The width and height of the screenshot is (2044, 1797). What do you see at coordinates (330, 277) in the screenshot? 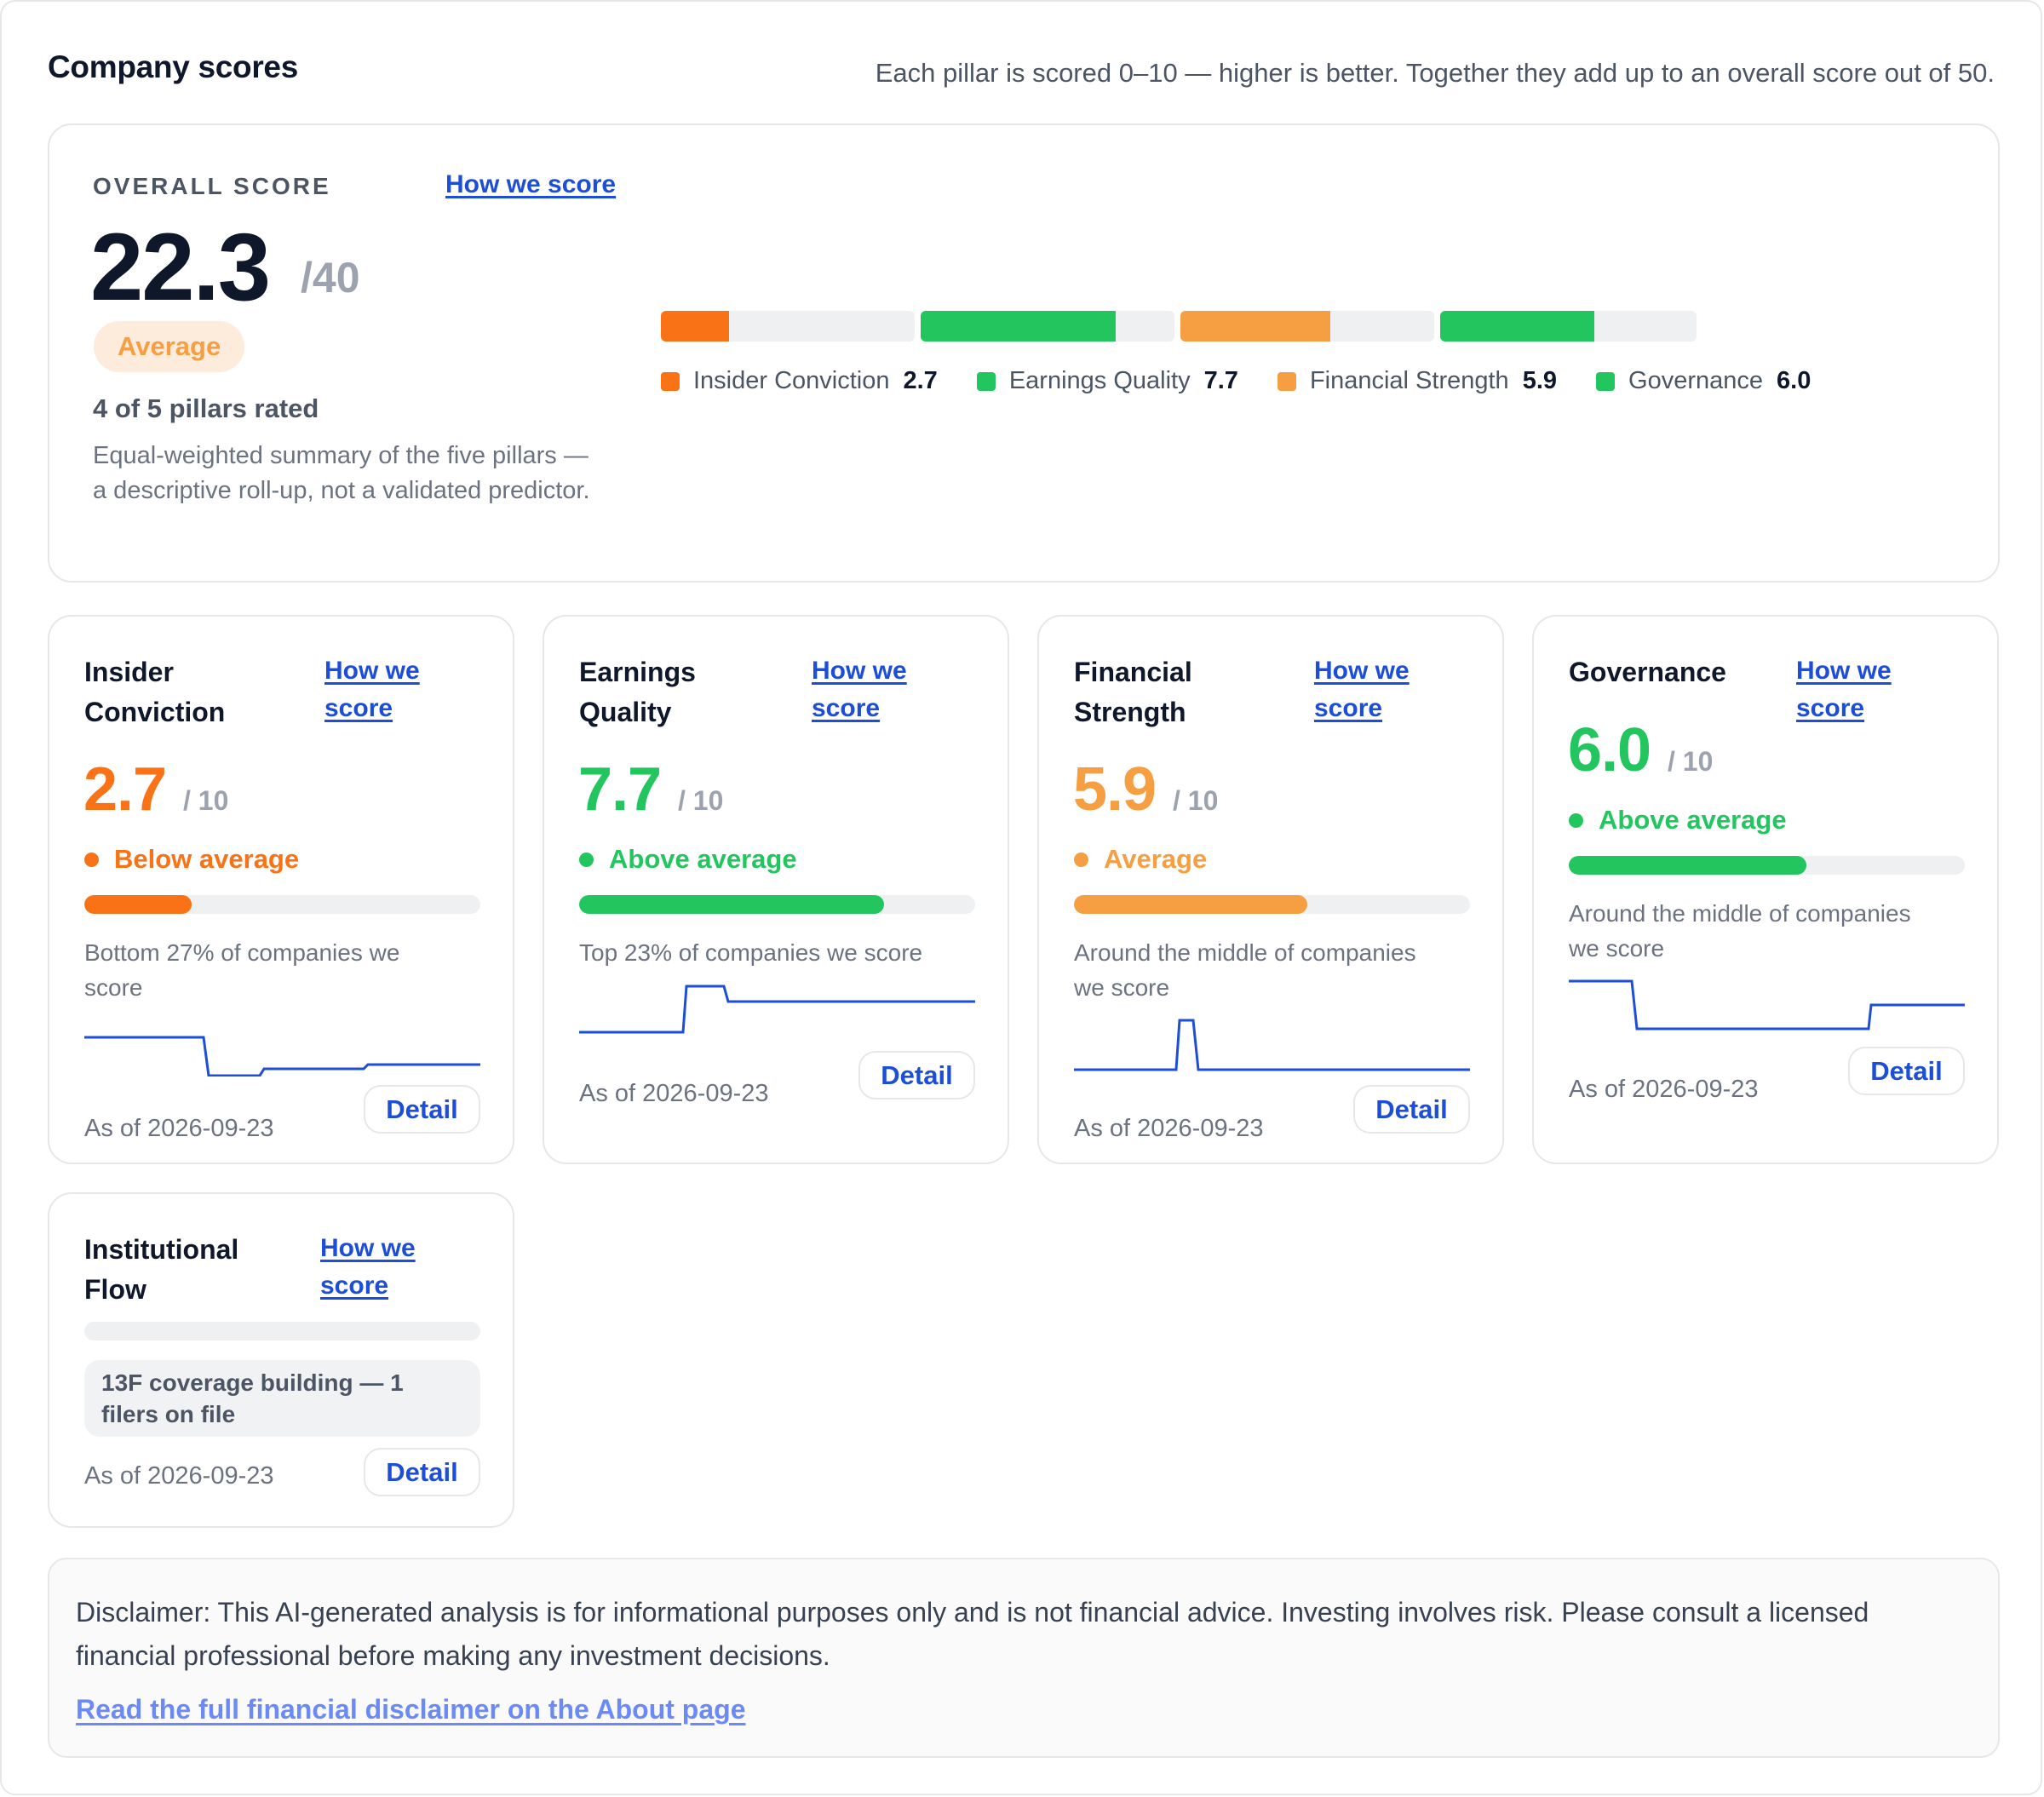
I see `overall-score-max: /40` at bounding box center [330, 277].